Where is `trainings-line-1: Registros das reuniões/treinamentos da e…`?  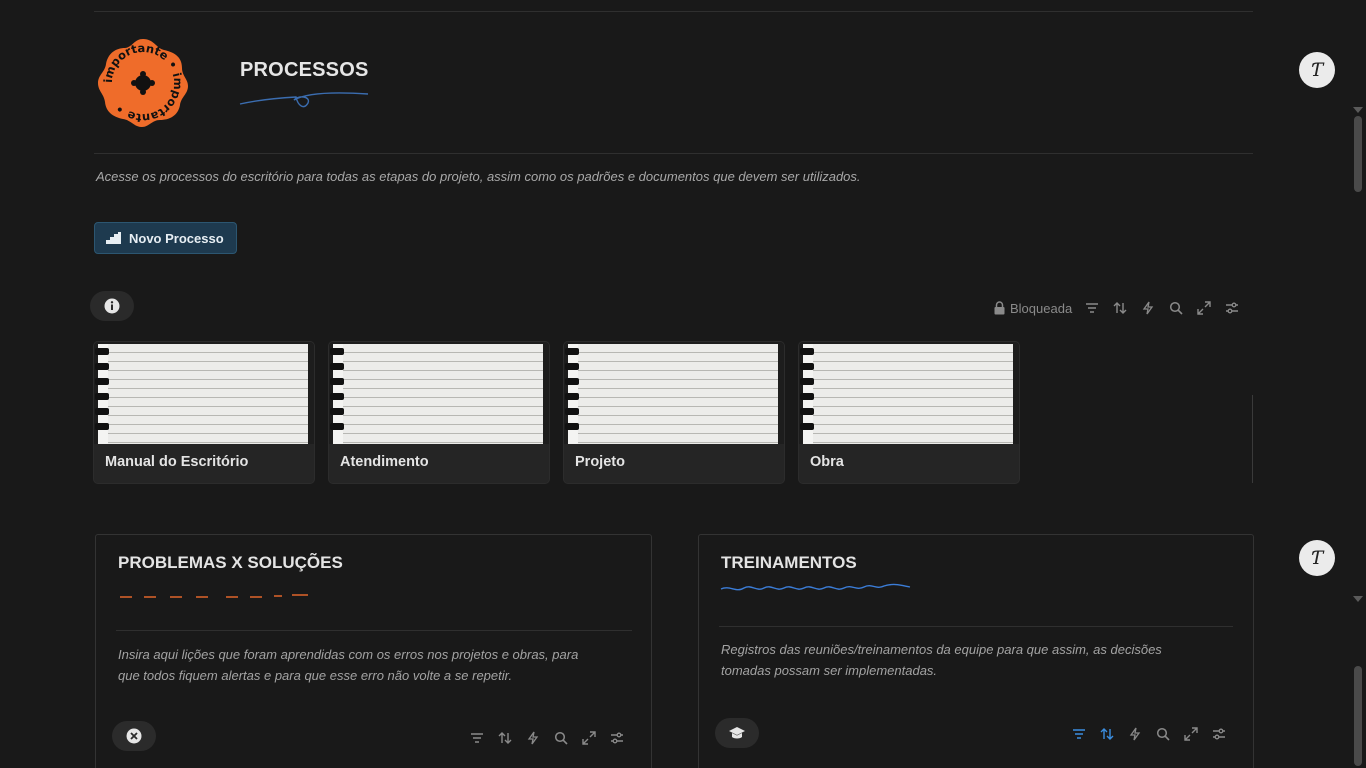 trainings-line-1: Registros das reuniões/treinamentos da e… is located at coordinates (941, 649).